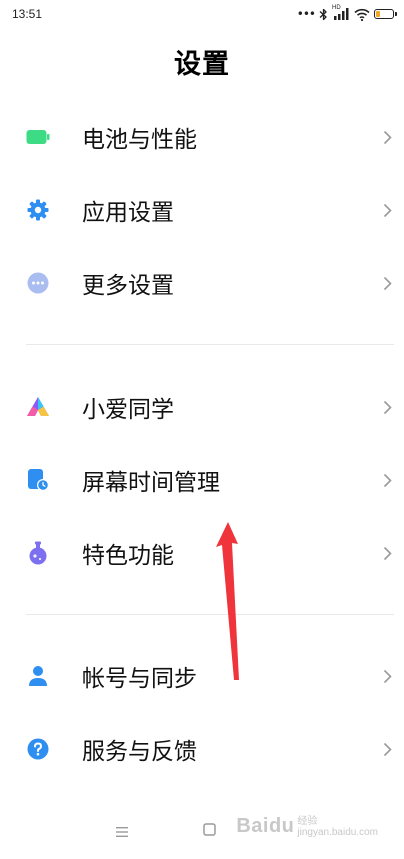 Image resolution: width=404 pixels, height=859 pixels. What do you see at coordinates (128, 213) in the screenshot?
I see `settings-item-label: 应用设置` at bounding box center [128, 213].